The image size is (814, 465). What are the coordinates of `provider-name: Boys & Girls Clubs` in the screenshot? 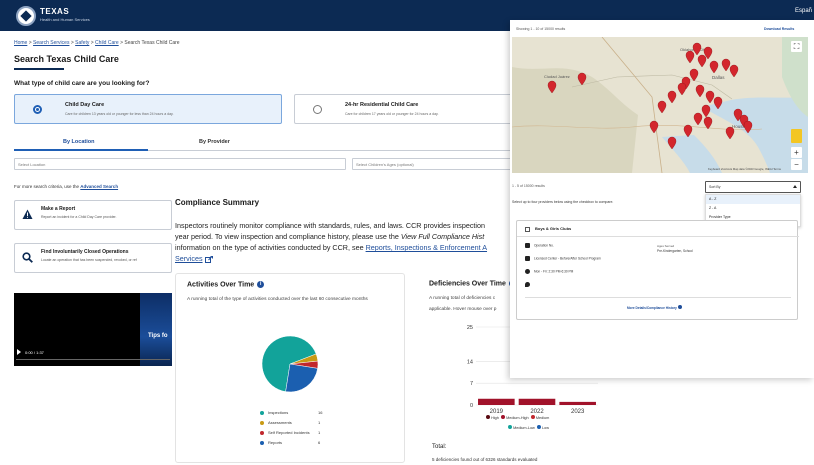 It's located at (553, 228).